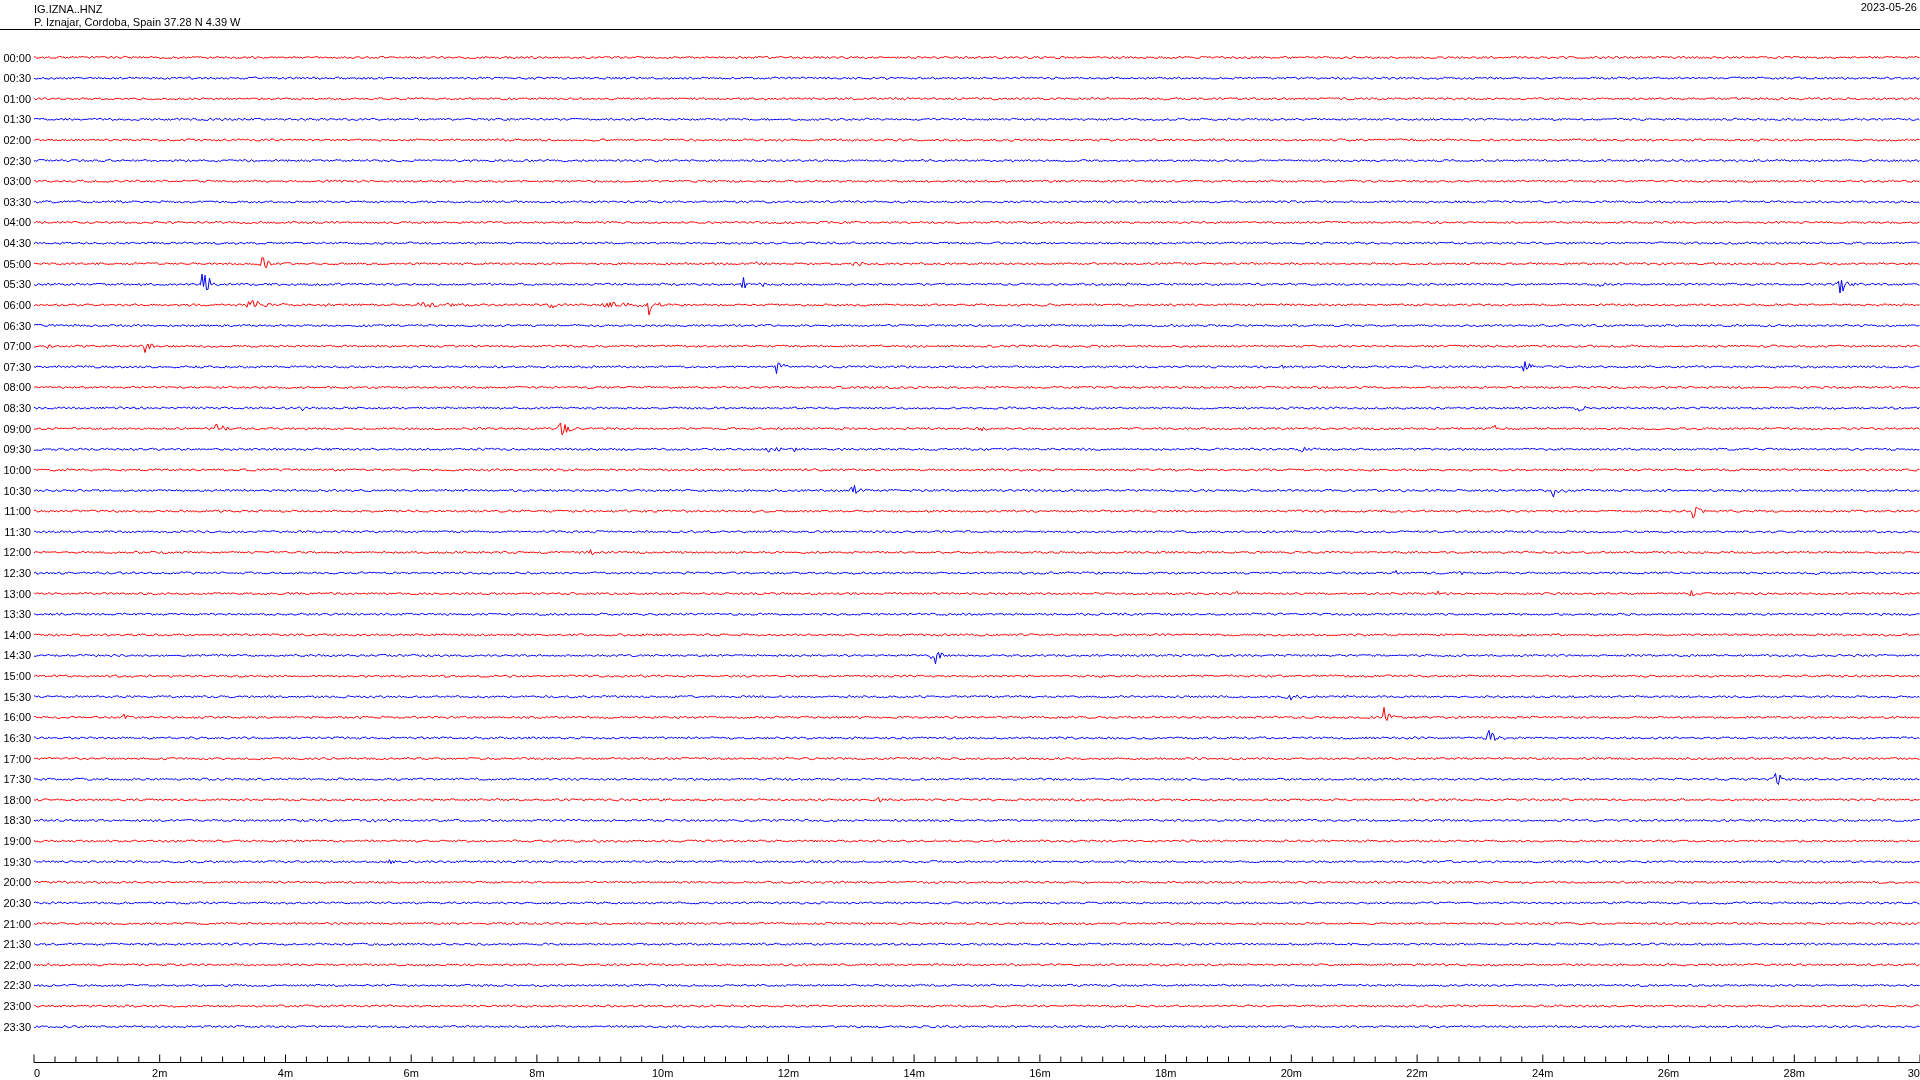 The image size is (1920, 1080). I want to click on time-label: 13:00, so click(17, 593).